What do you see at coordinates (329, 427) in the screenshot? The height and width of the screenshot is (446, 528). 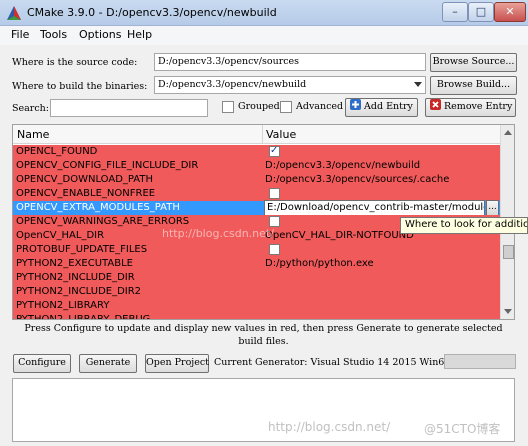 I see `watermark-text-bottom: http://blog.csdn.net/` at bounding box center [329, 427].